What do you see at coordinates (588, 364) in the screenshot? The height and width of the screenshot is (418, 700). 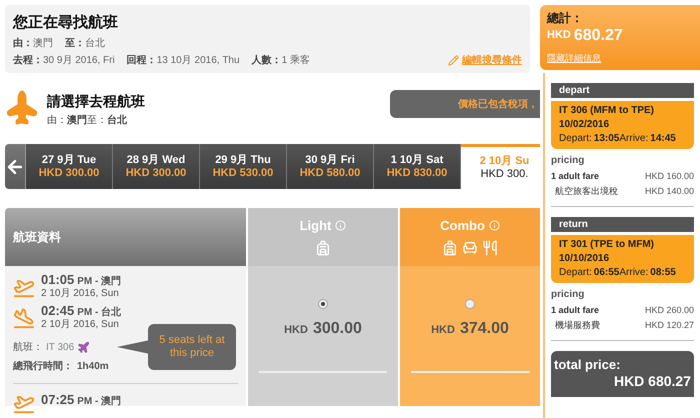 I see `total-price-label: total price:` at bounding box center [588, 364].